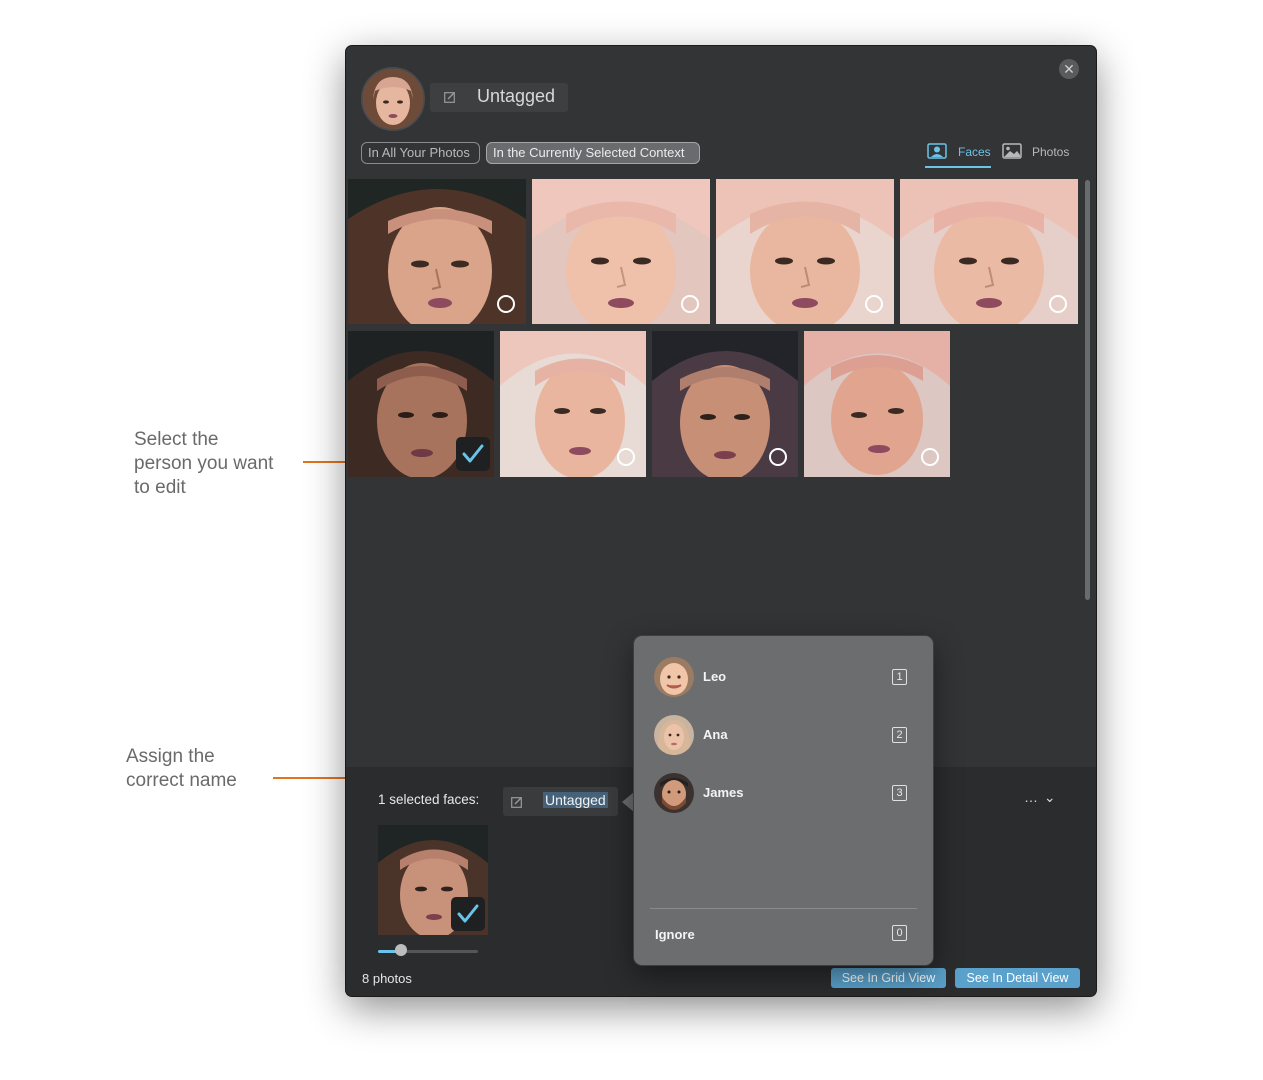 This screenshot has height=1080, width=1263. Describe the element at coordinates (783, 908) in the screenshot. I see `divider` at that location.